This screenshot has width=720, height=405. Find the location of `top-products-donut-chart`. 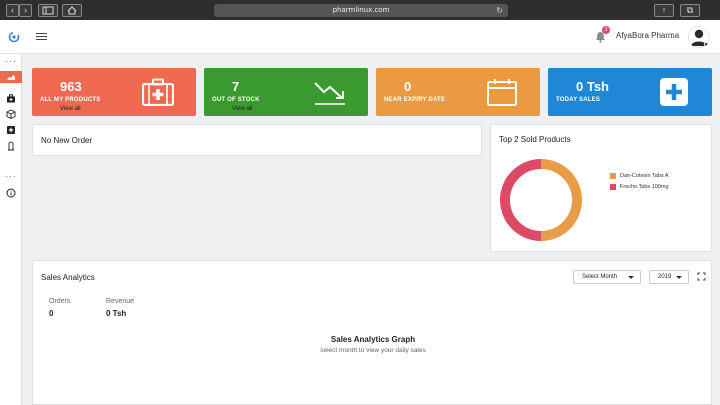

top-products-donut-chart is located at coordinates (541, 200).